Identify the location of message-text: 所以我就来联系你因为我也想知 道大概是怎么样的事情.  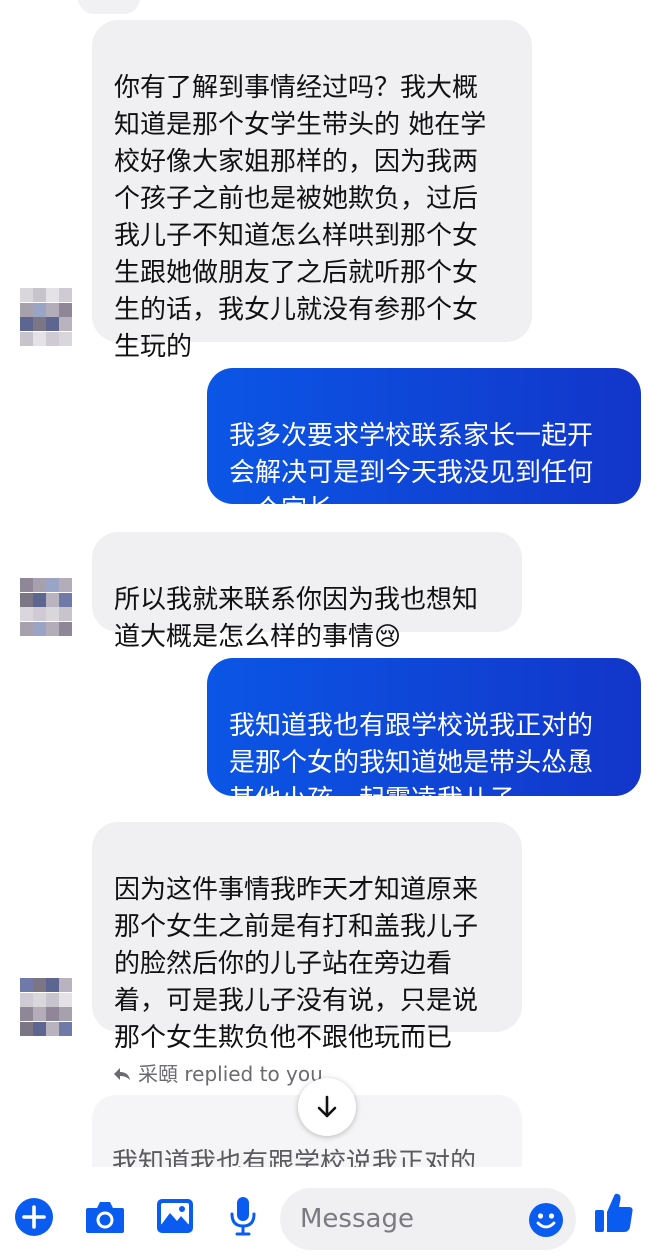
(296, 618).